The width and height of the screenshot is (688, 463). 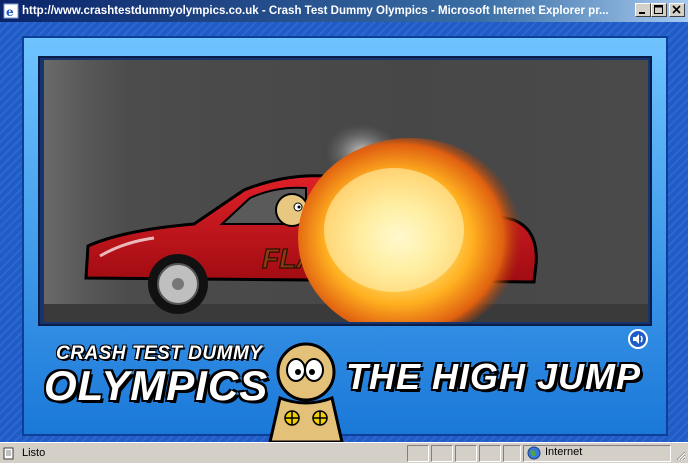 I want to click on minimize-icon, so click(x=642, y=13).